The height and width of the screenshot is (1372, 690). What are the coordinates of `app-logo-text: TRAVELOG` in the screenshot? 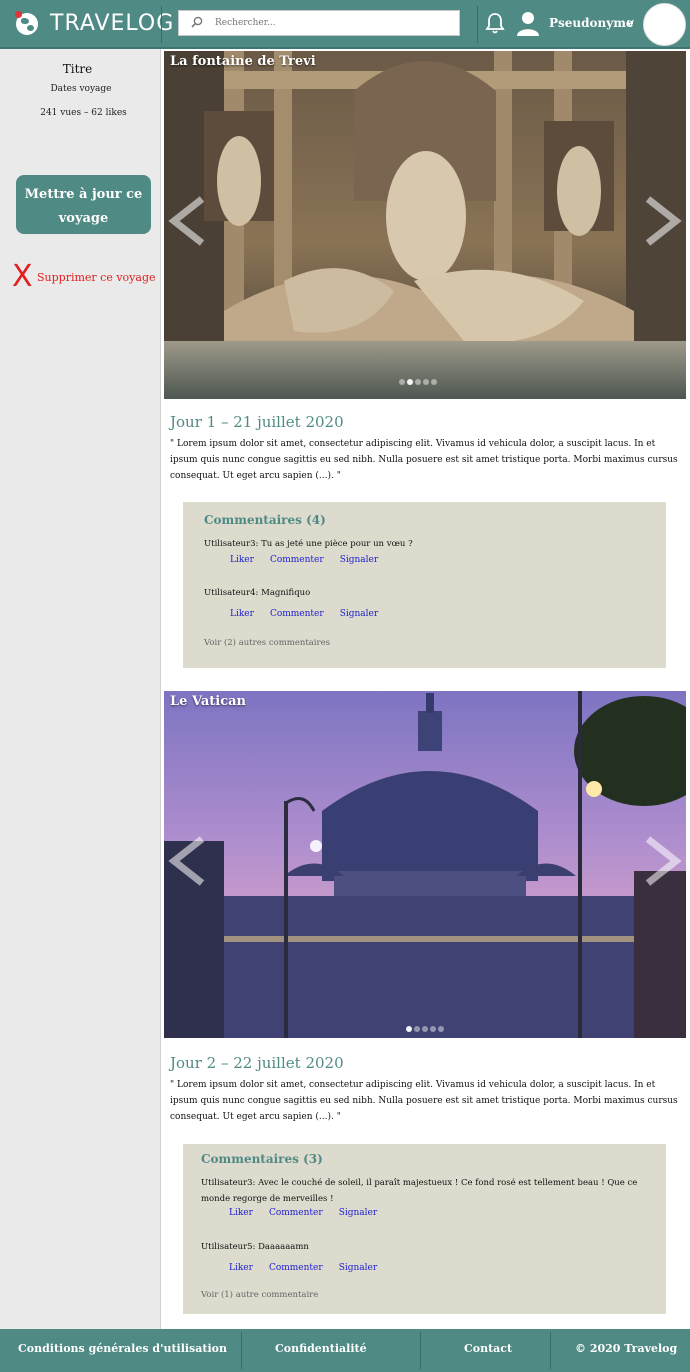 It's located at (112, 23).